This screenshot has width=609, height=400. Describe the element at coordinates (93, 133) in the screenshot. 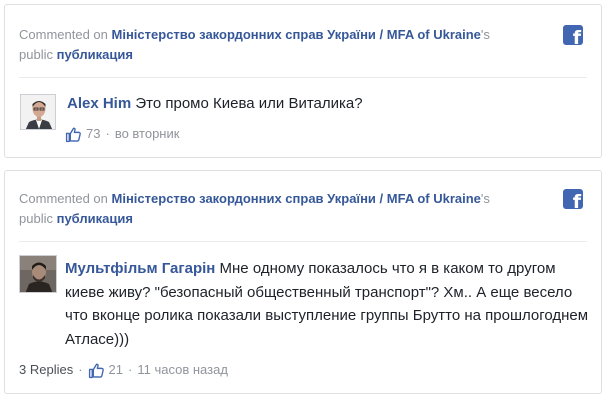

I see `like-count: 73` at that location.